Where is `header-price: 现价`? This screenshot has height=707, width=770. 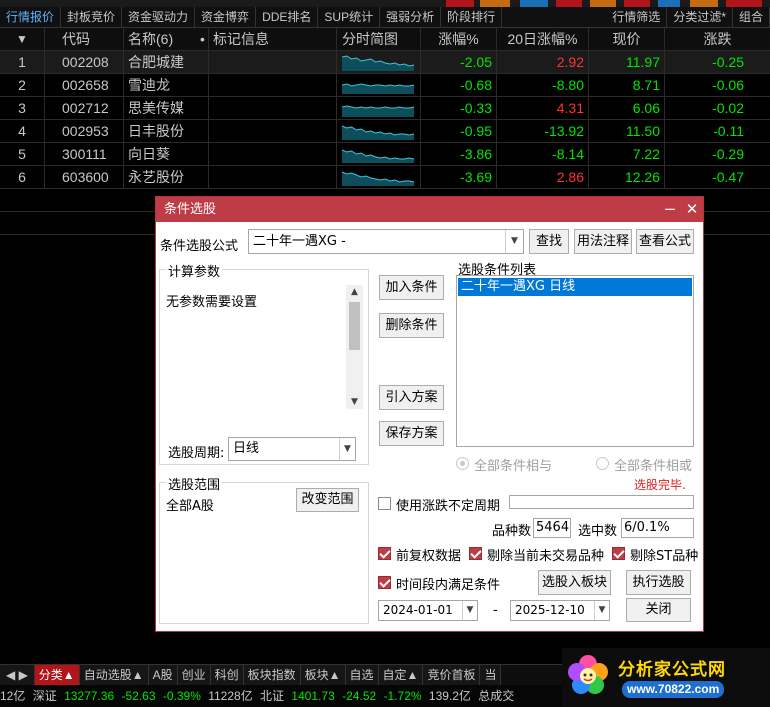
header-price: 现价 is located at coordinates (626, 39).